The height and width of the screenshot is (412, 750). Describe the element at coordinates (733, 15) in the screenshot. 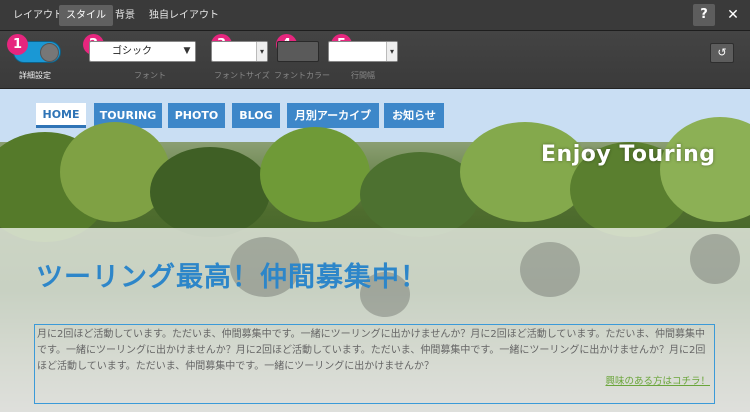

I see `close-button: ✕` at that location.